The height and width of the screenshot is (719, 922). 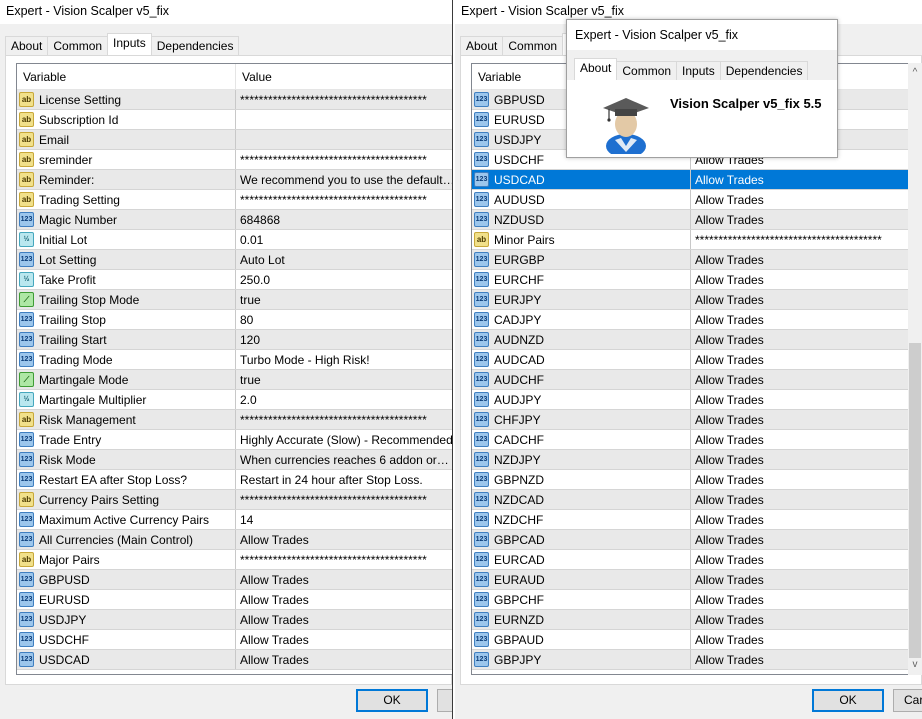 I want to click on variable-cell: 123 Magic Number, so click(x=126, y=219).